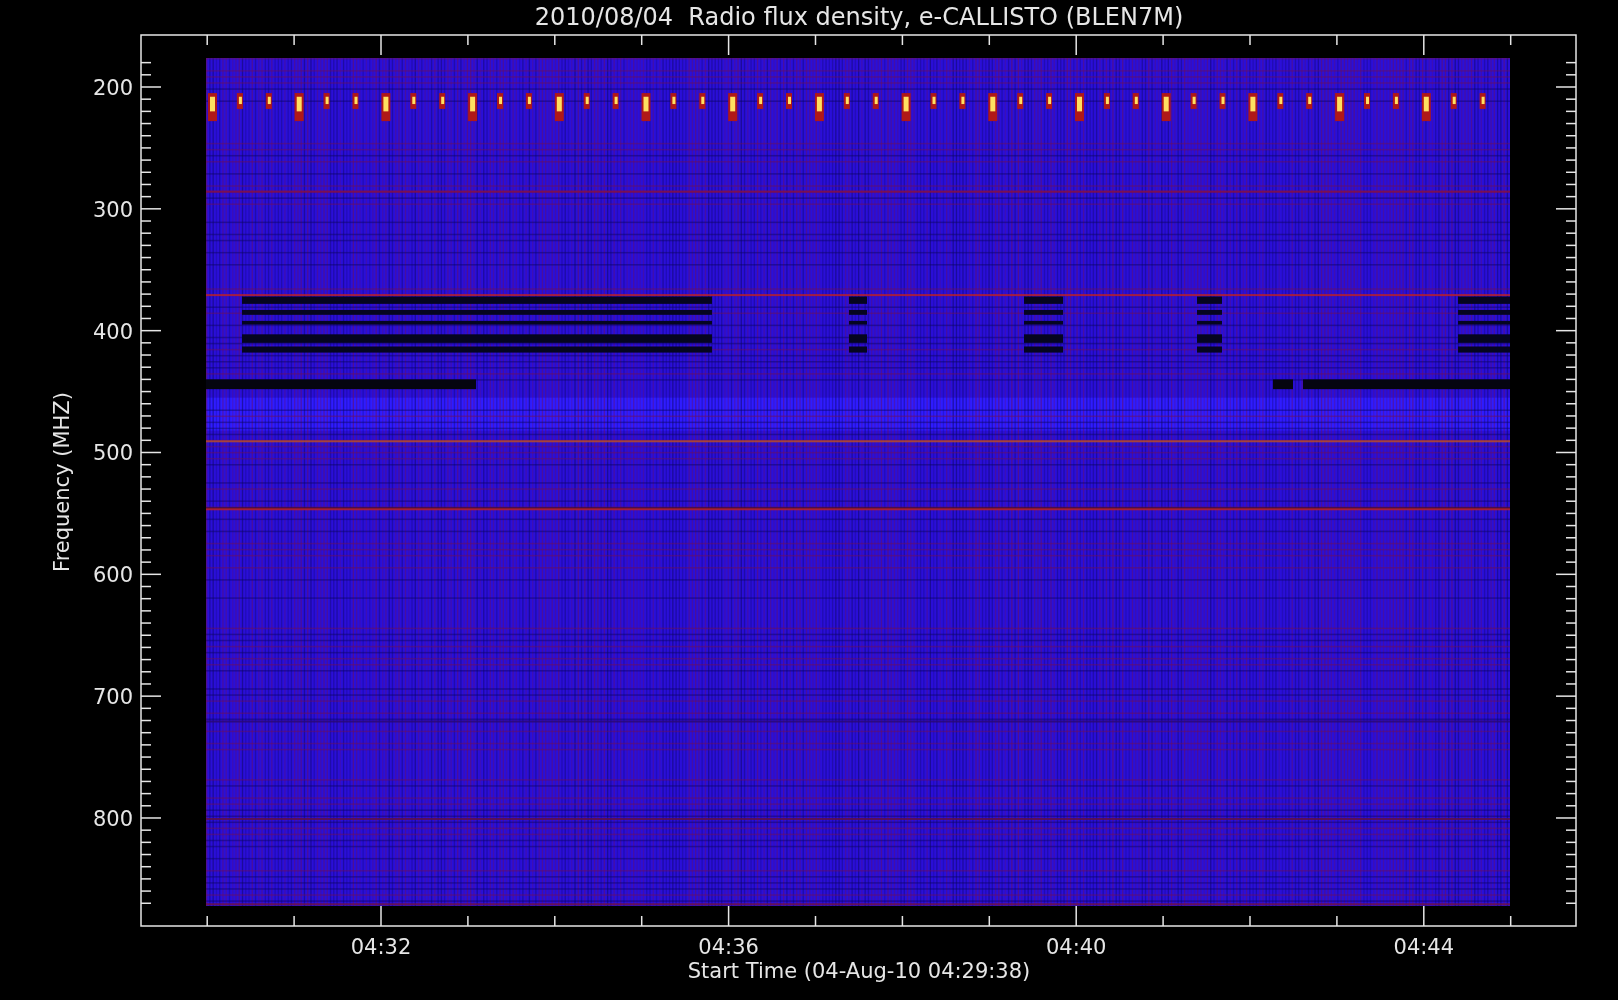 The image size is (1618, 1000). I want to click on y-tick-label: 200, so click(112, 88).